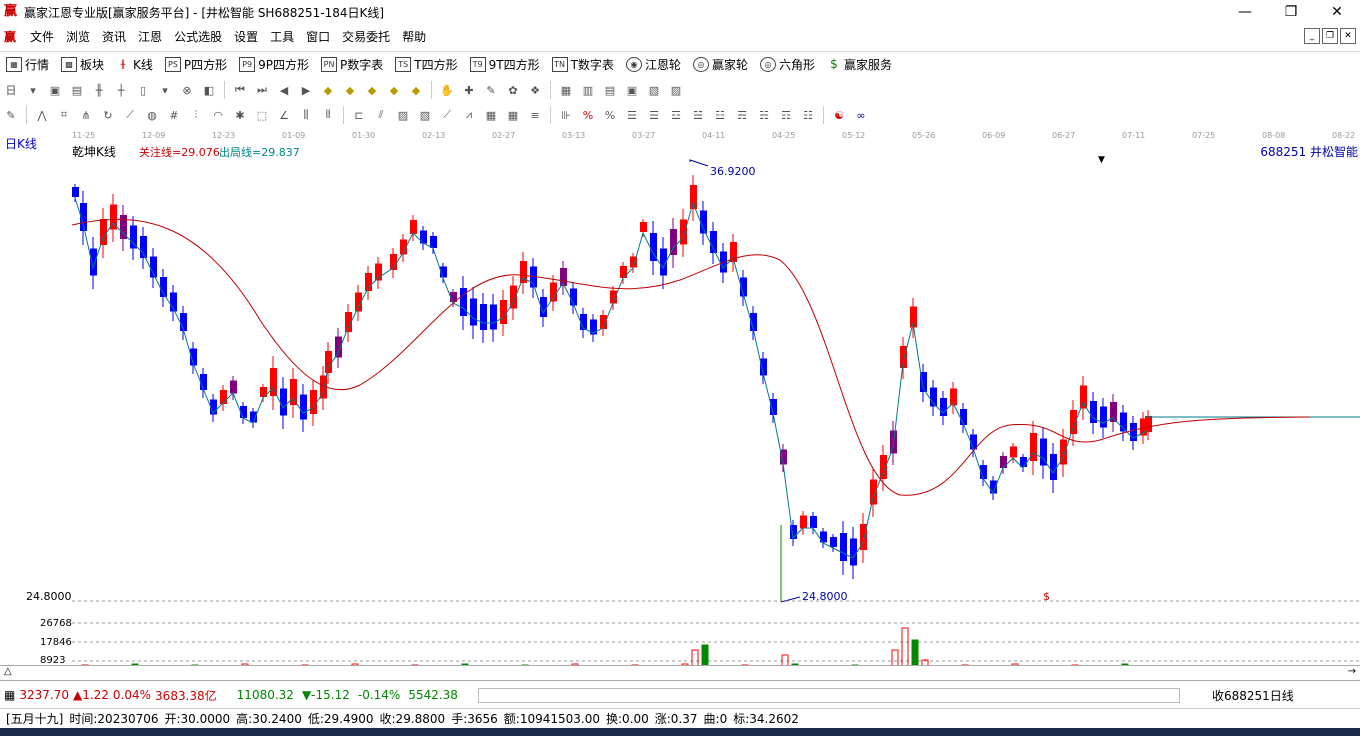 Image resolution: width=1360 pixels, height=736 pixels. What do you see at coordinates (829, 695) in the screenshot?
I see `status-scrollbar` at bounding box center [829, 695].